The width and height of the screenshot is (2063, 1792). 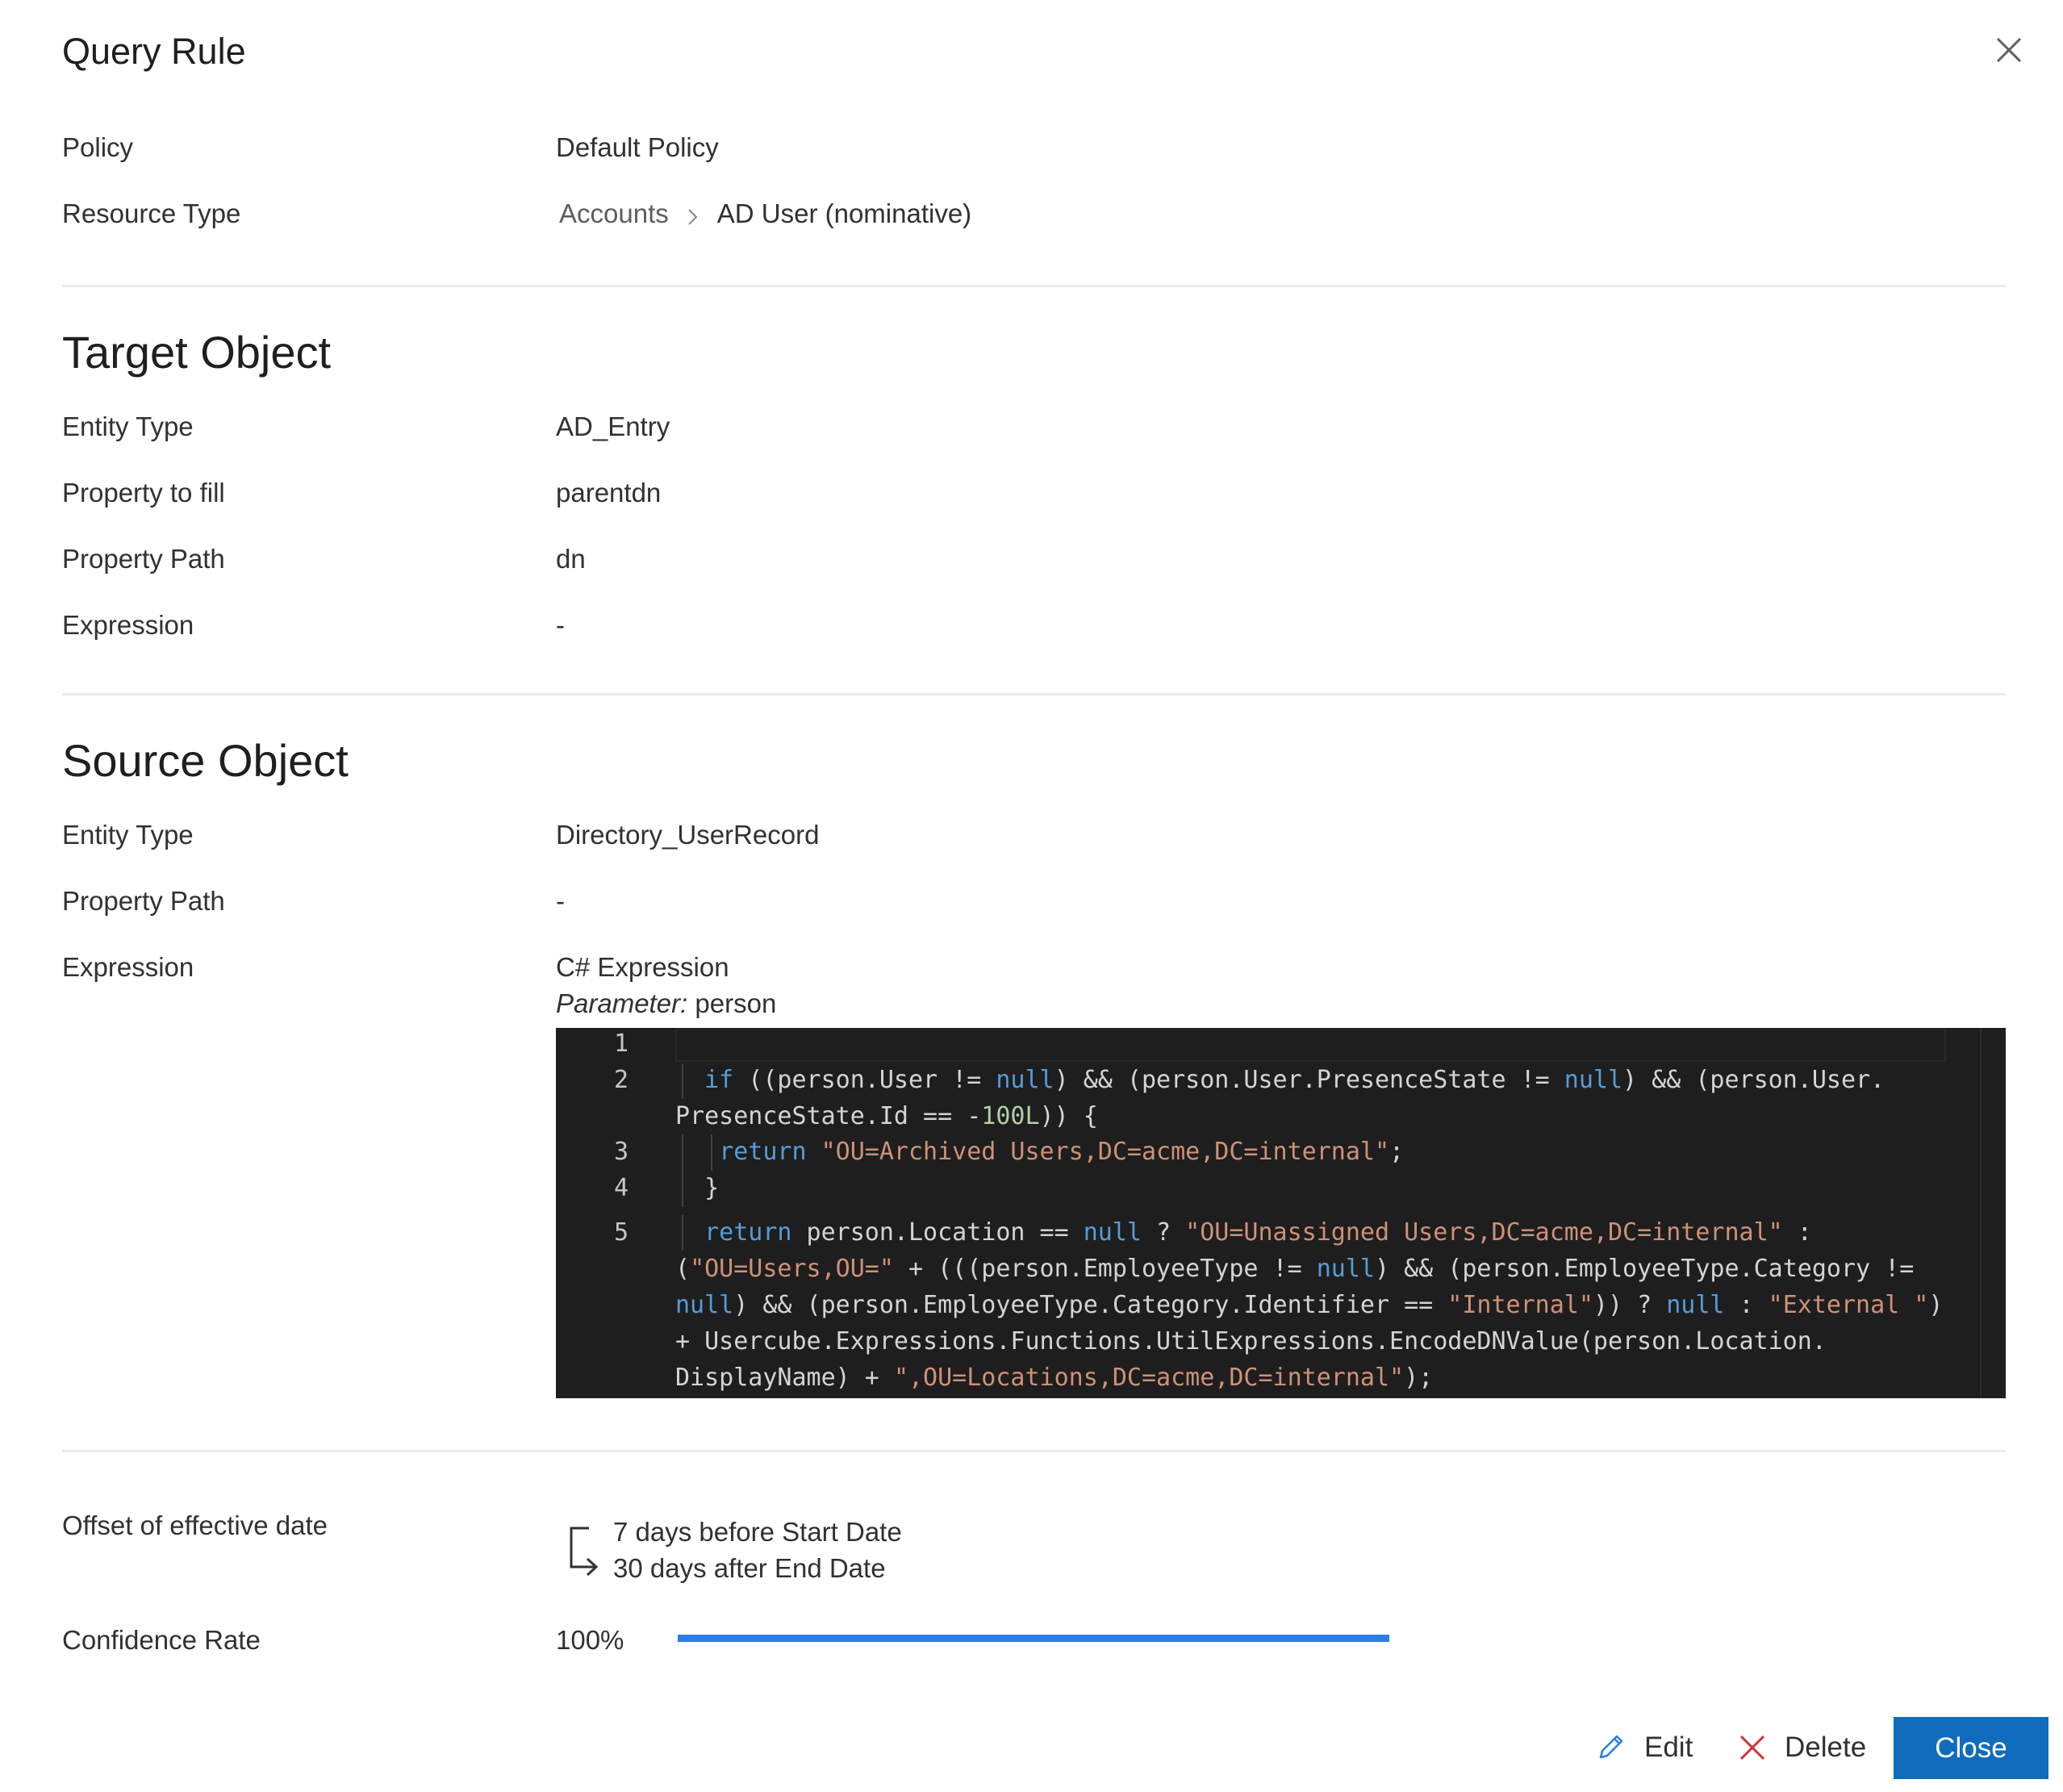 What do you see at coordinates (688, 835) in the screenshot?
I see `source-entity-type-value: Directory_UserRecord` at bounding box center [688, 835].